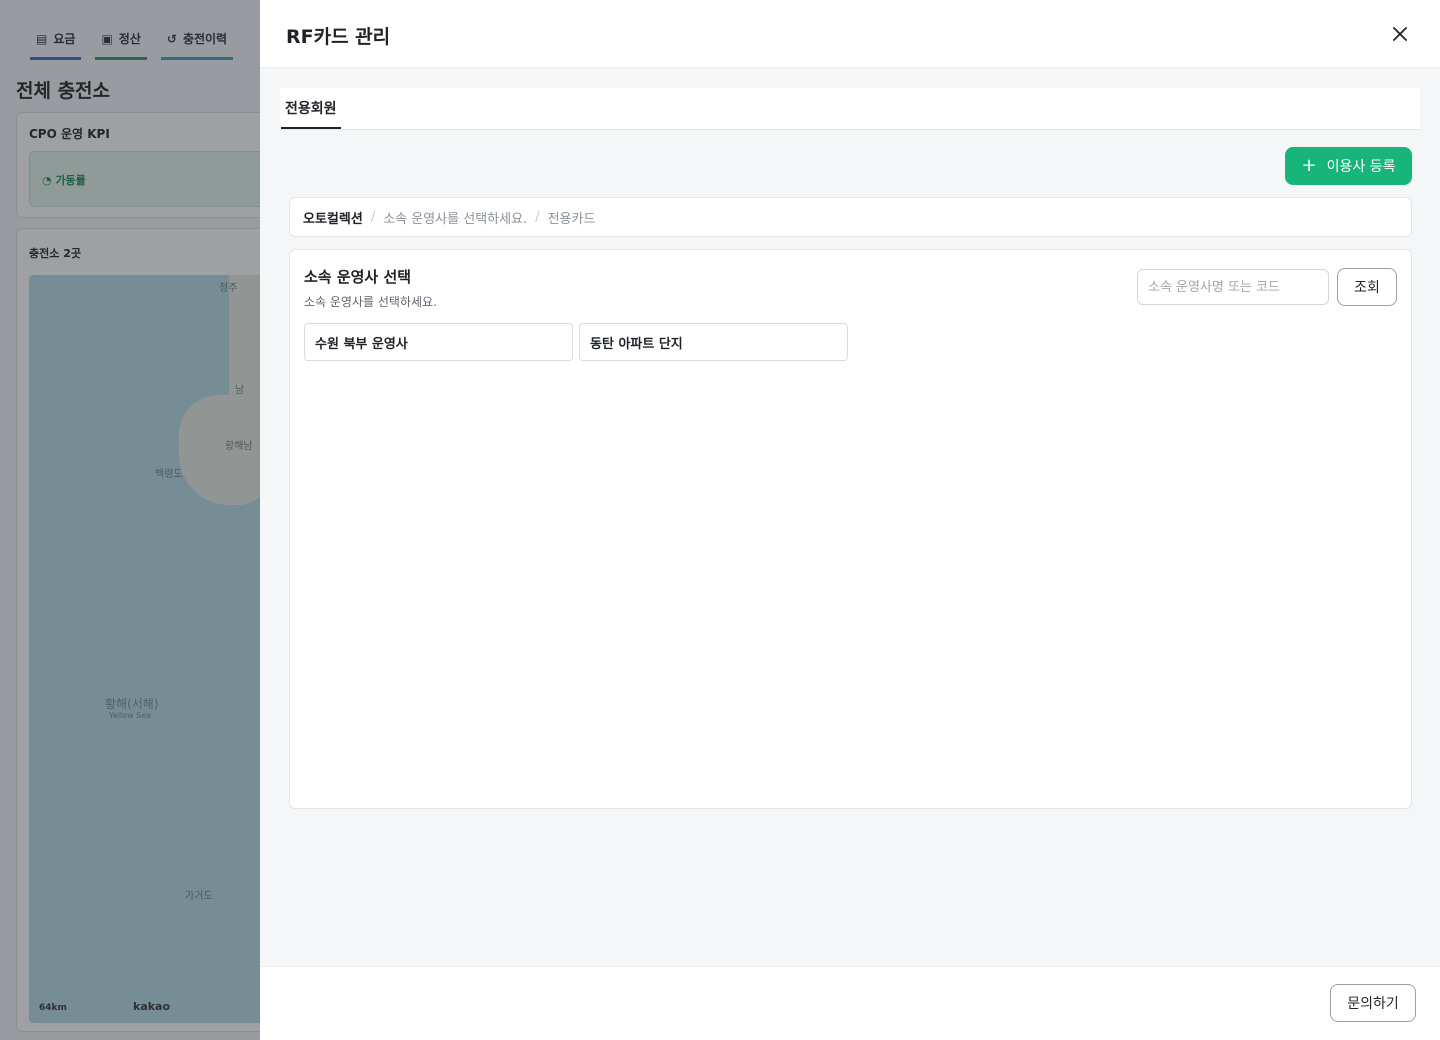  Describe the element at coordinates (850, 1003) in the screenshot. I see `drawer-footer: 문의하기` at that location.